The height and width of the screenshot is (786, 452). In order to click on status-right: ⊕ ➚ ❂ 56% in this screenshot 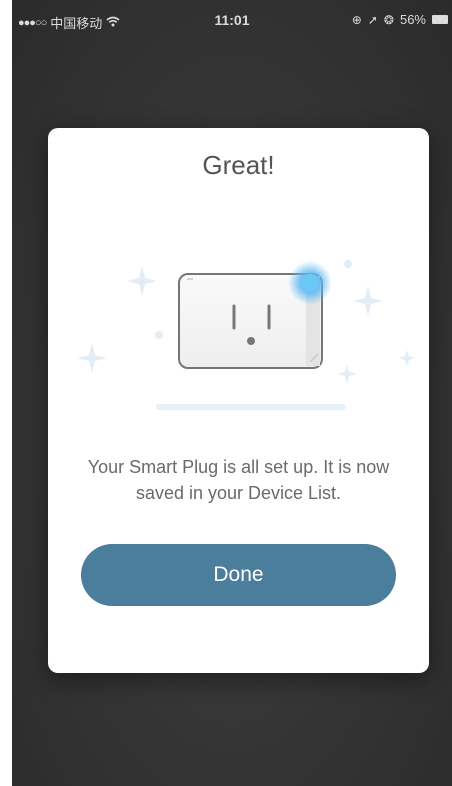, I will do `click(400, 19)`.